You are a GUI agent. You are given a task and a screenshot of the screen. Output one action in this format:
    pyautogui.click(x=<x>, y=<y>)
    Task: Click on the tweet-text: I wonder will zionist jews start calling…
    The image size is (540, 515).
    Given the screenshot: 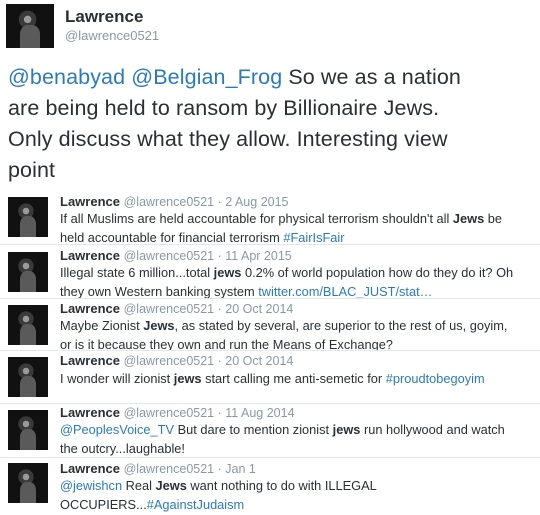 What is the action you would take?
    pyautogui.click(x=299, y=379)
    